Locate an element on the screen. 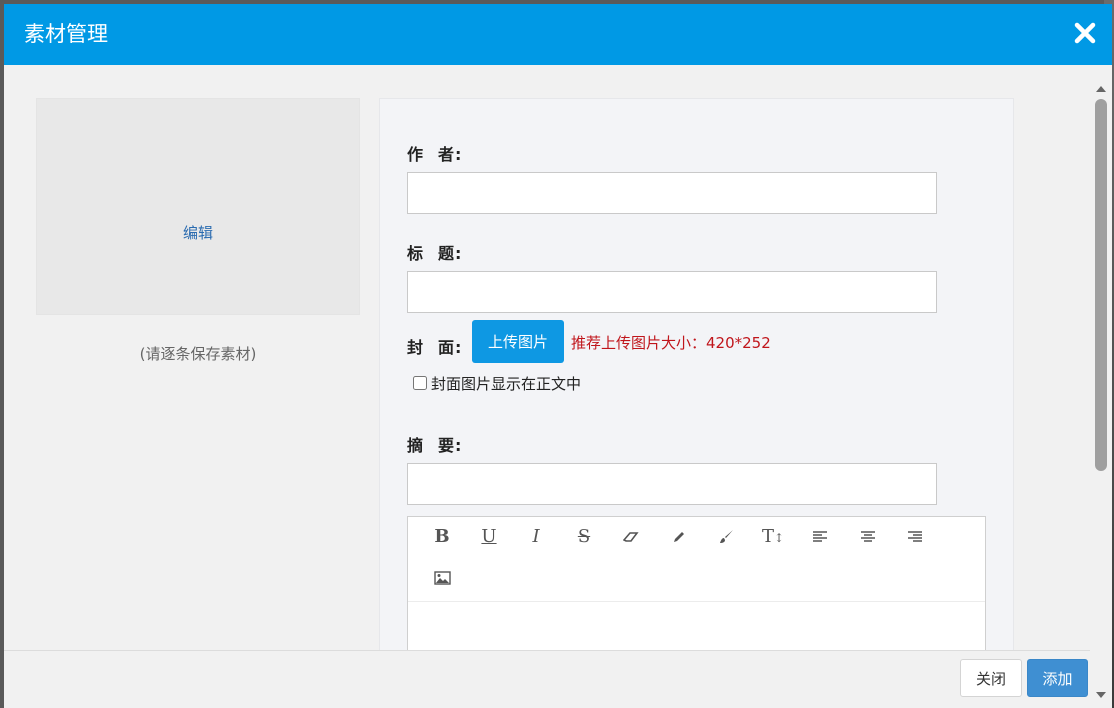 The height and width of the screenshot is (708, 1114). strikethrough-icon: S is located at coordinates (584, 537).